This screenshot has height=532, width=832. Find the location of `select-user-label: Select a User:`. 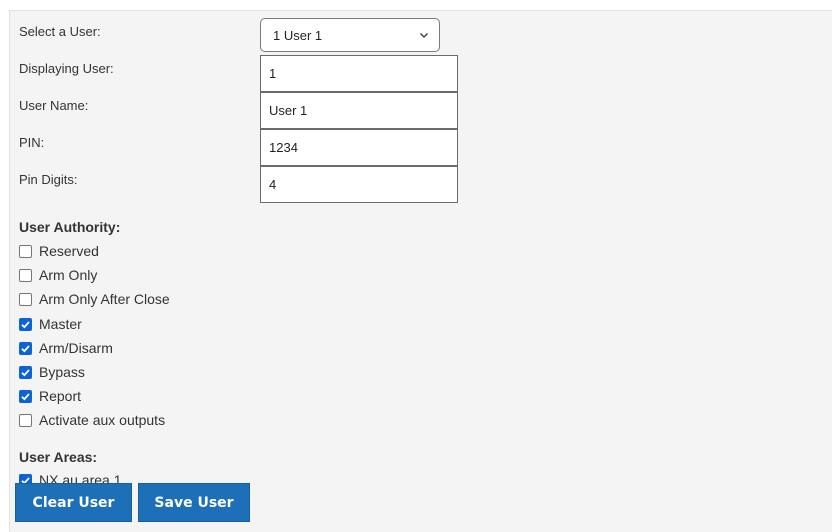

select-user-label: Select a User: is located at coordinates (60, 31).